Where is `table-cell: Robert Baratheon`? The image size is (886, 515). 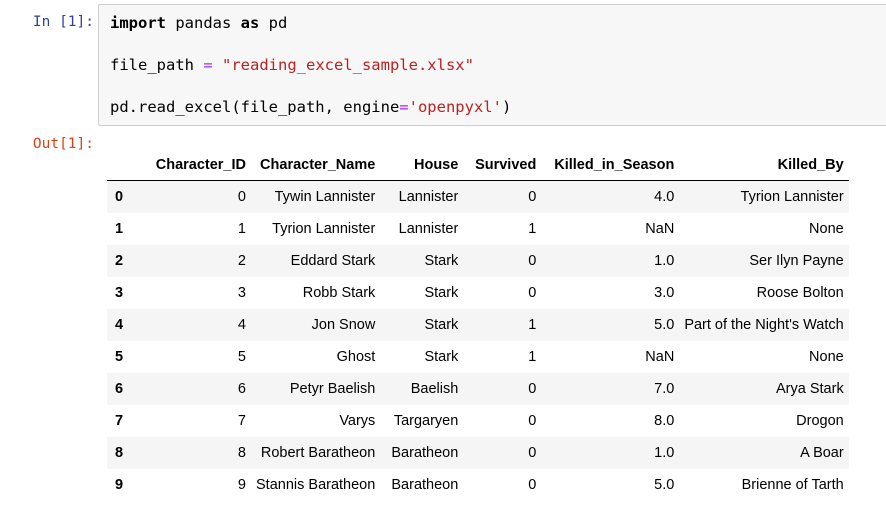 table-cell: Robert Baratheon is located at coordinates (318, 453).